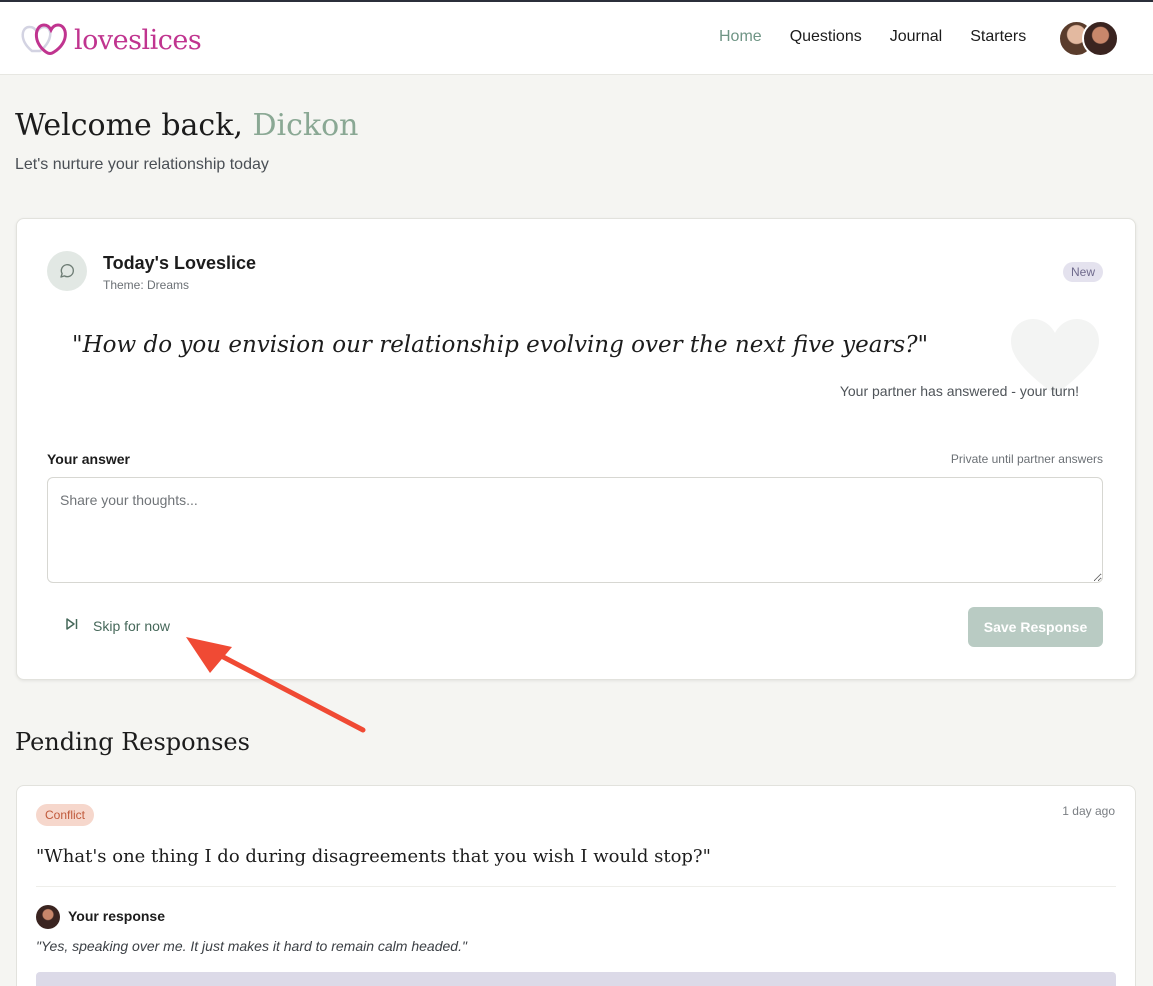 The width and height of the screenshot is (1153, 986). What do you see at coordinates (886, 37) in the screenshot?
I see `main-nav: Home Questions Journal Starters` at bounding box center [886, 37].